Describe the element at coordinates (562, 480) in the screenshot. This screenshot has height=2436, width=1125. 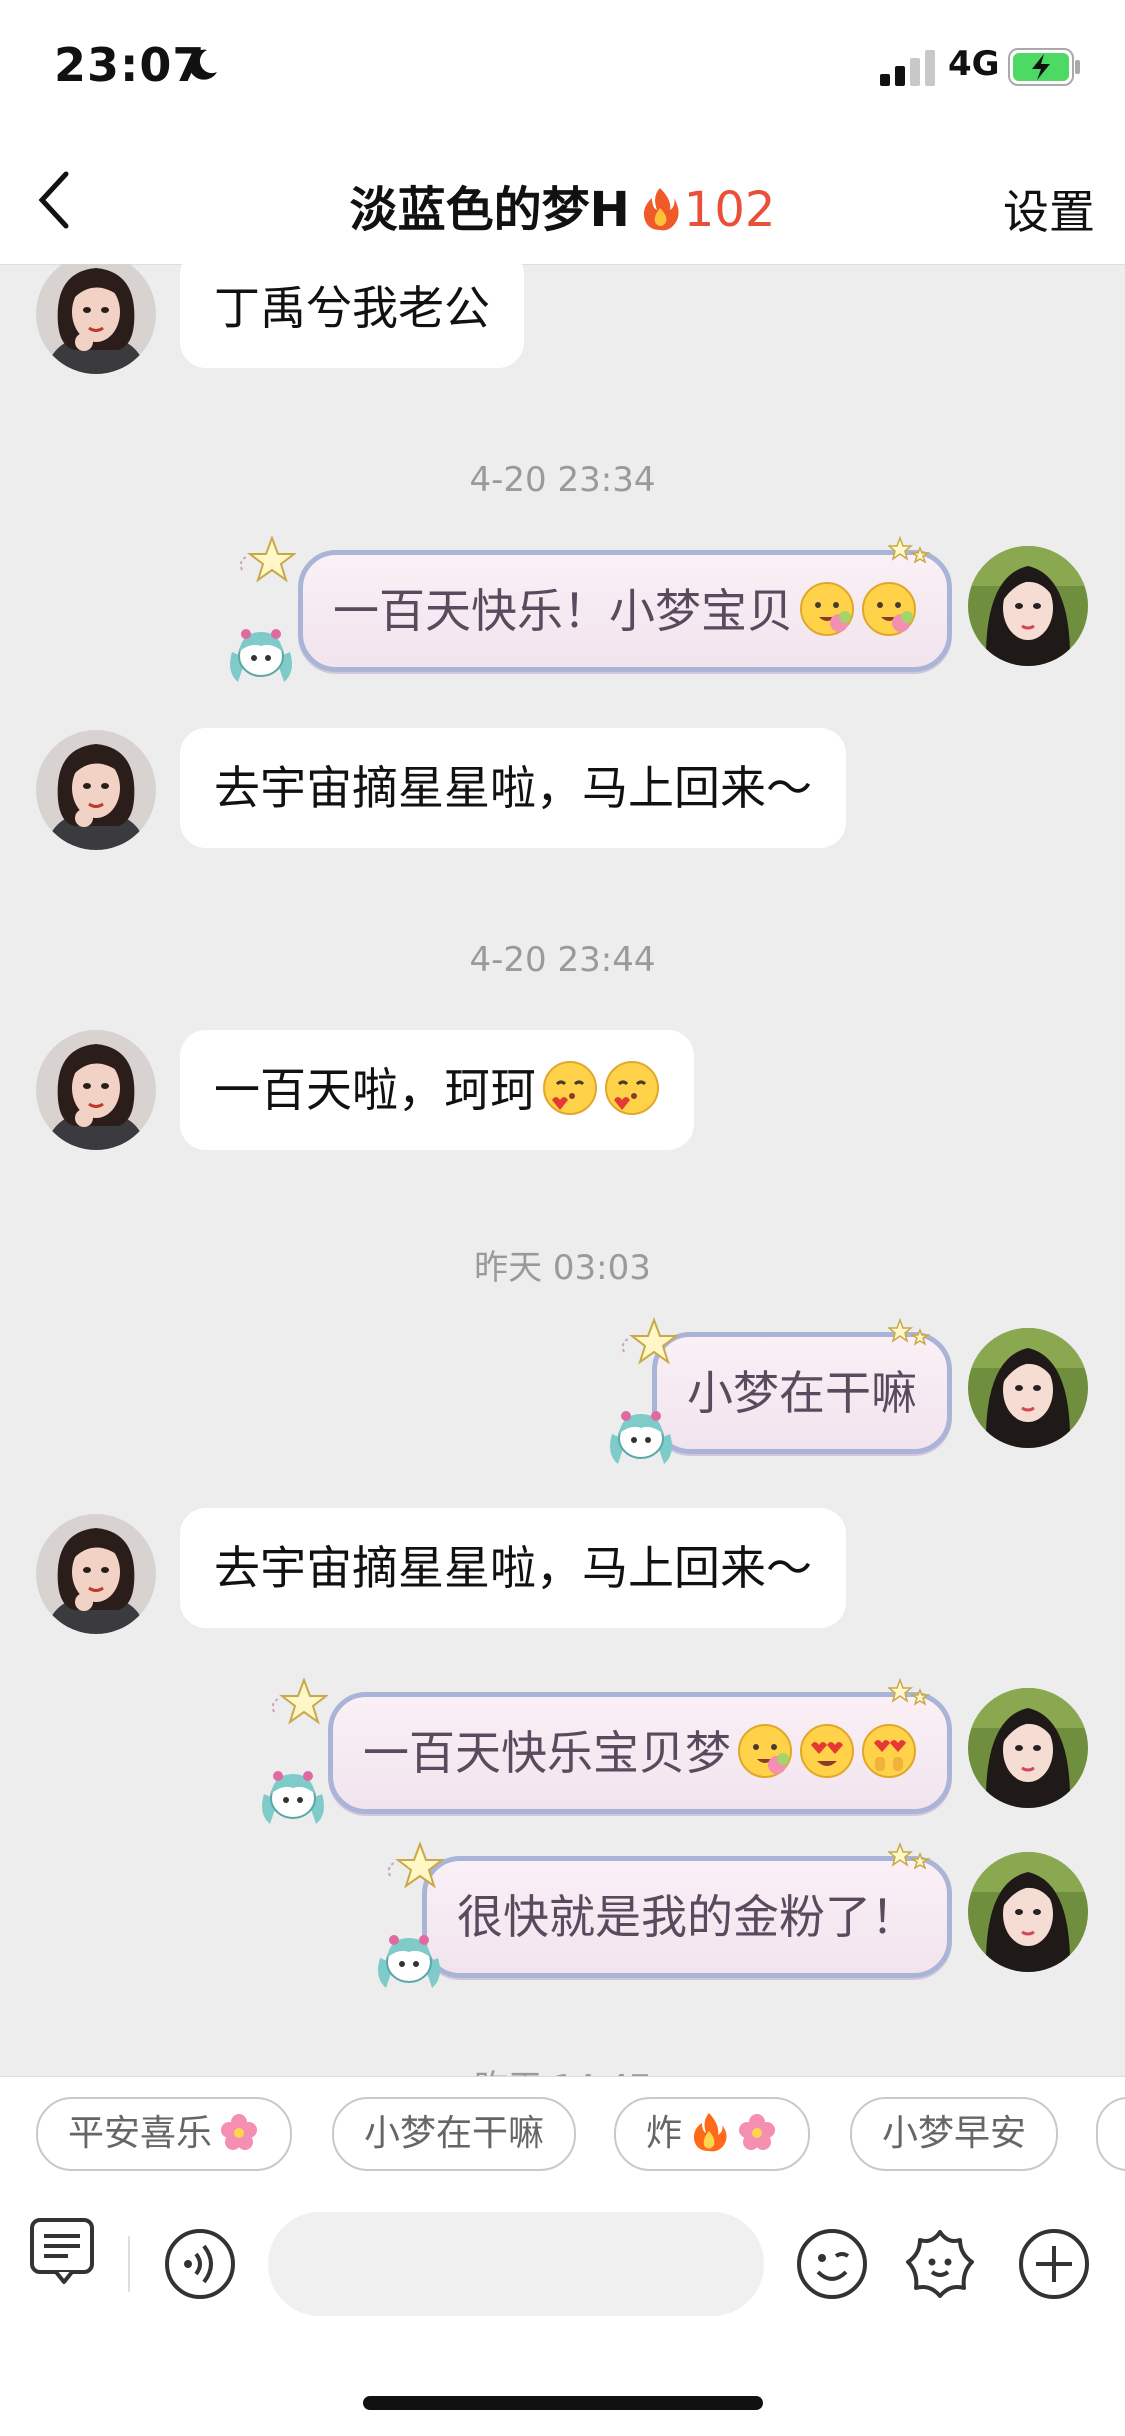
I see `message-timestamp: 4-20 23:34` at that location.